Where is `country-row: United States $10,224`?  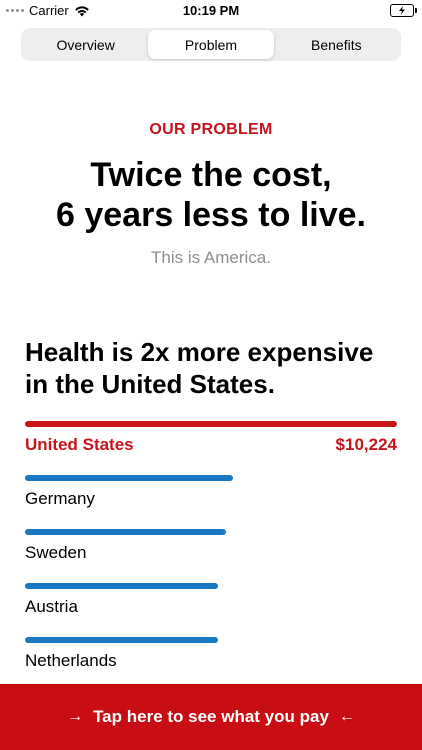
country-row: United States $10,224 is located at coordinates (211, 438).